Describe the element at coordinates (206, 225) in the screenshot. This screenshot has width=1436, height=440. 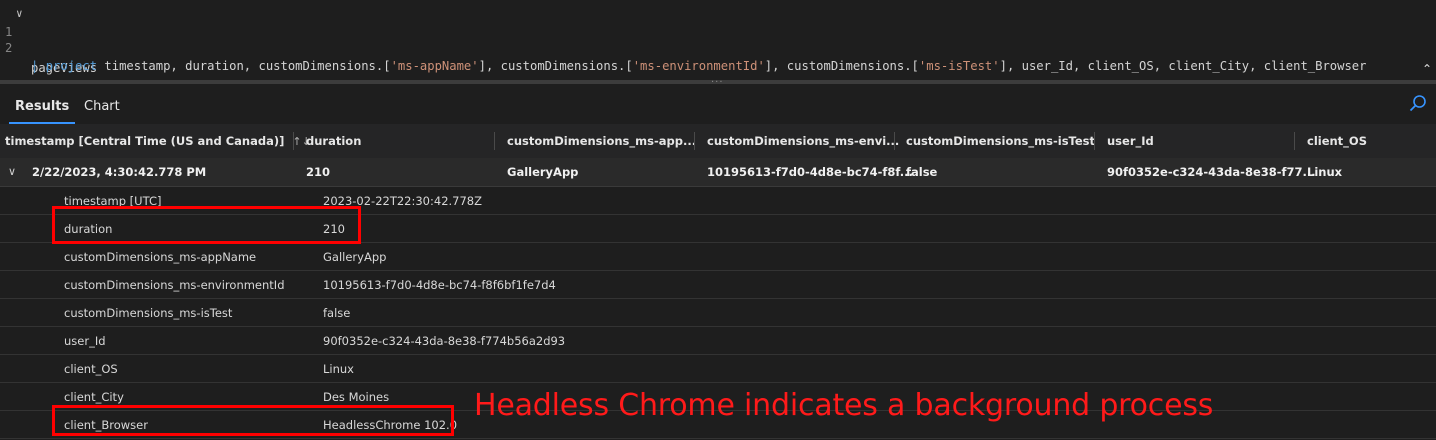
I see `highlight-box-duration` at that location.